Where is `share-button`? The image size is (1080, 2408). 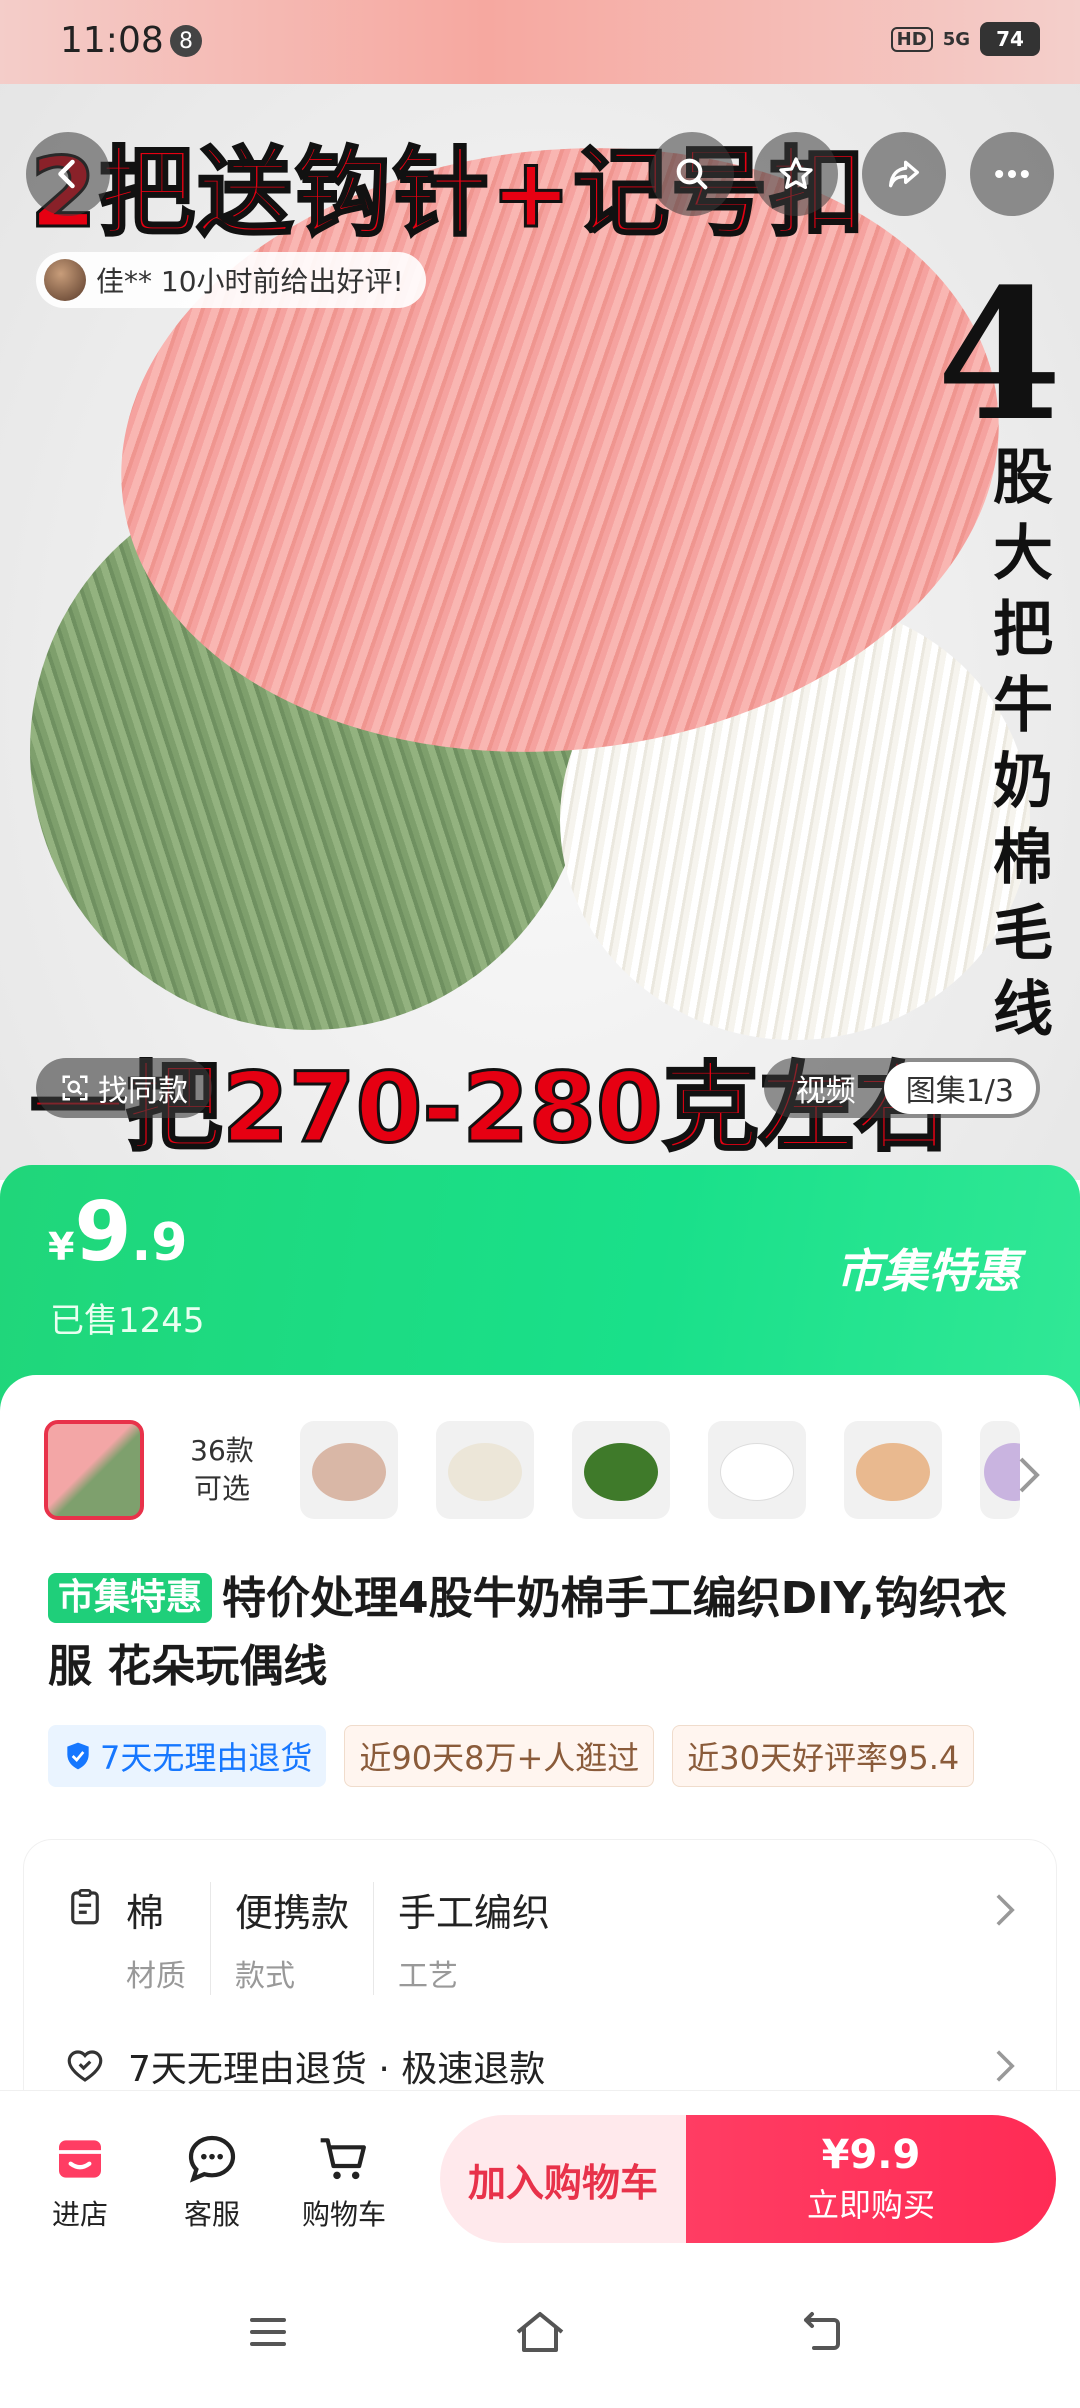 share-button is located at coordinates (904, 174).